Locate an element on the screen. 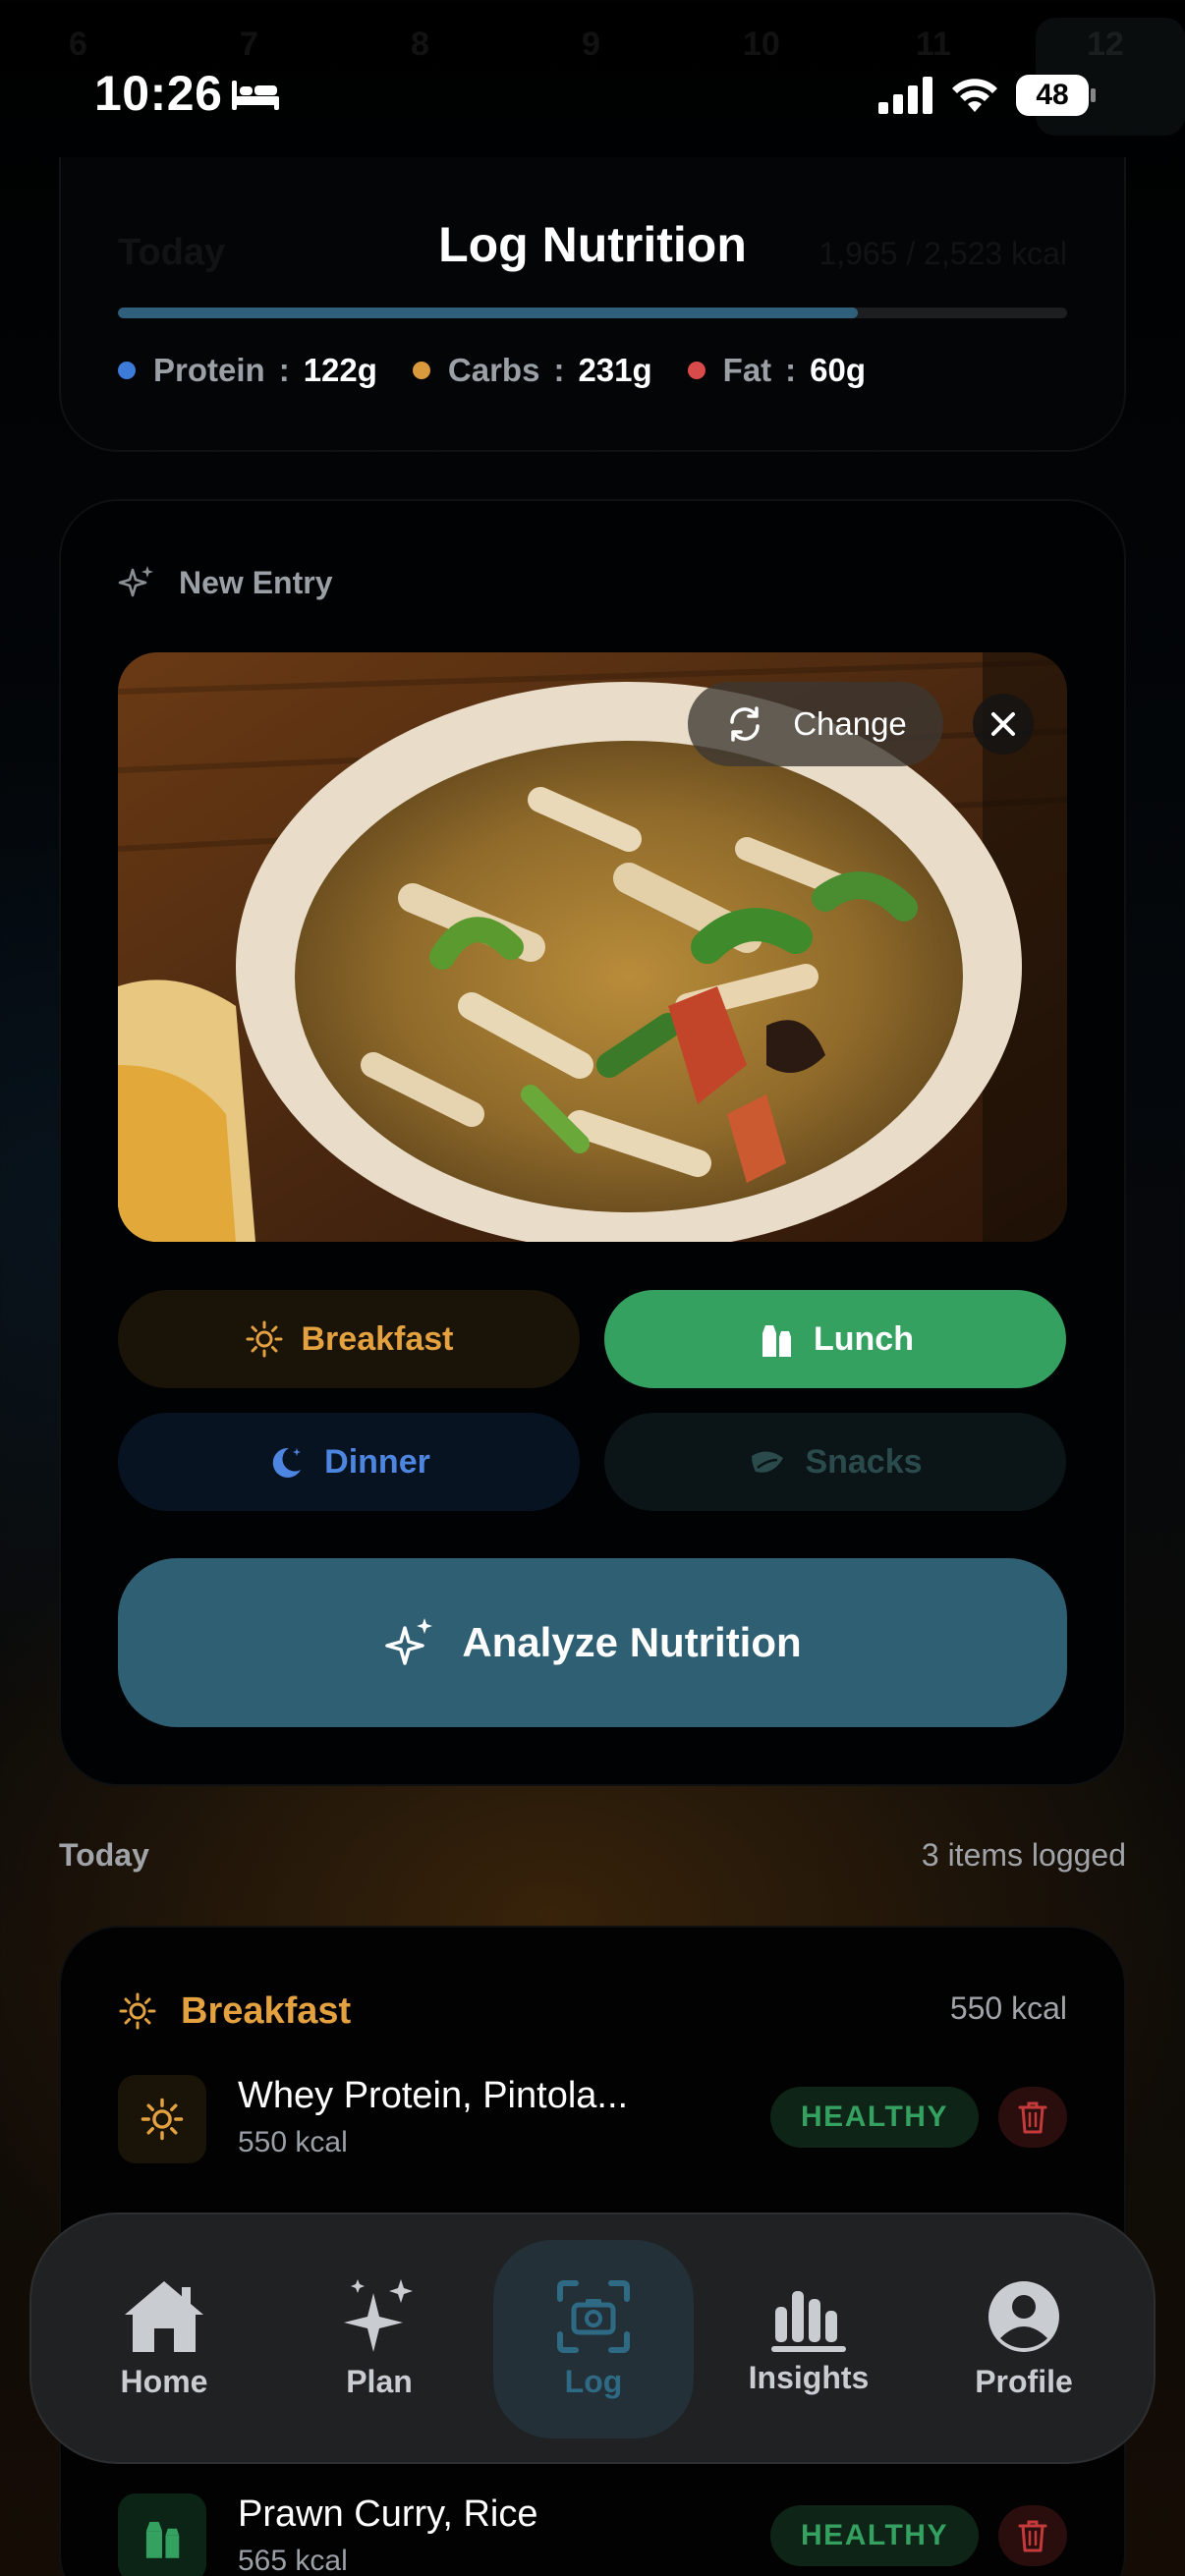  date-day: 7 is located at coordinates (249, 44).